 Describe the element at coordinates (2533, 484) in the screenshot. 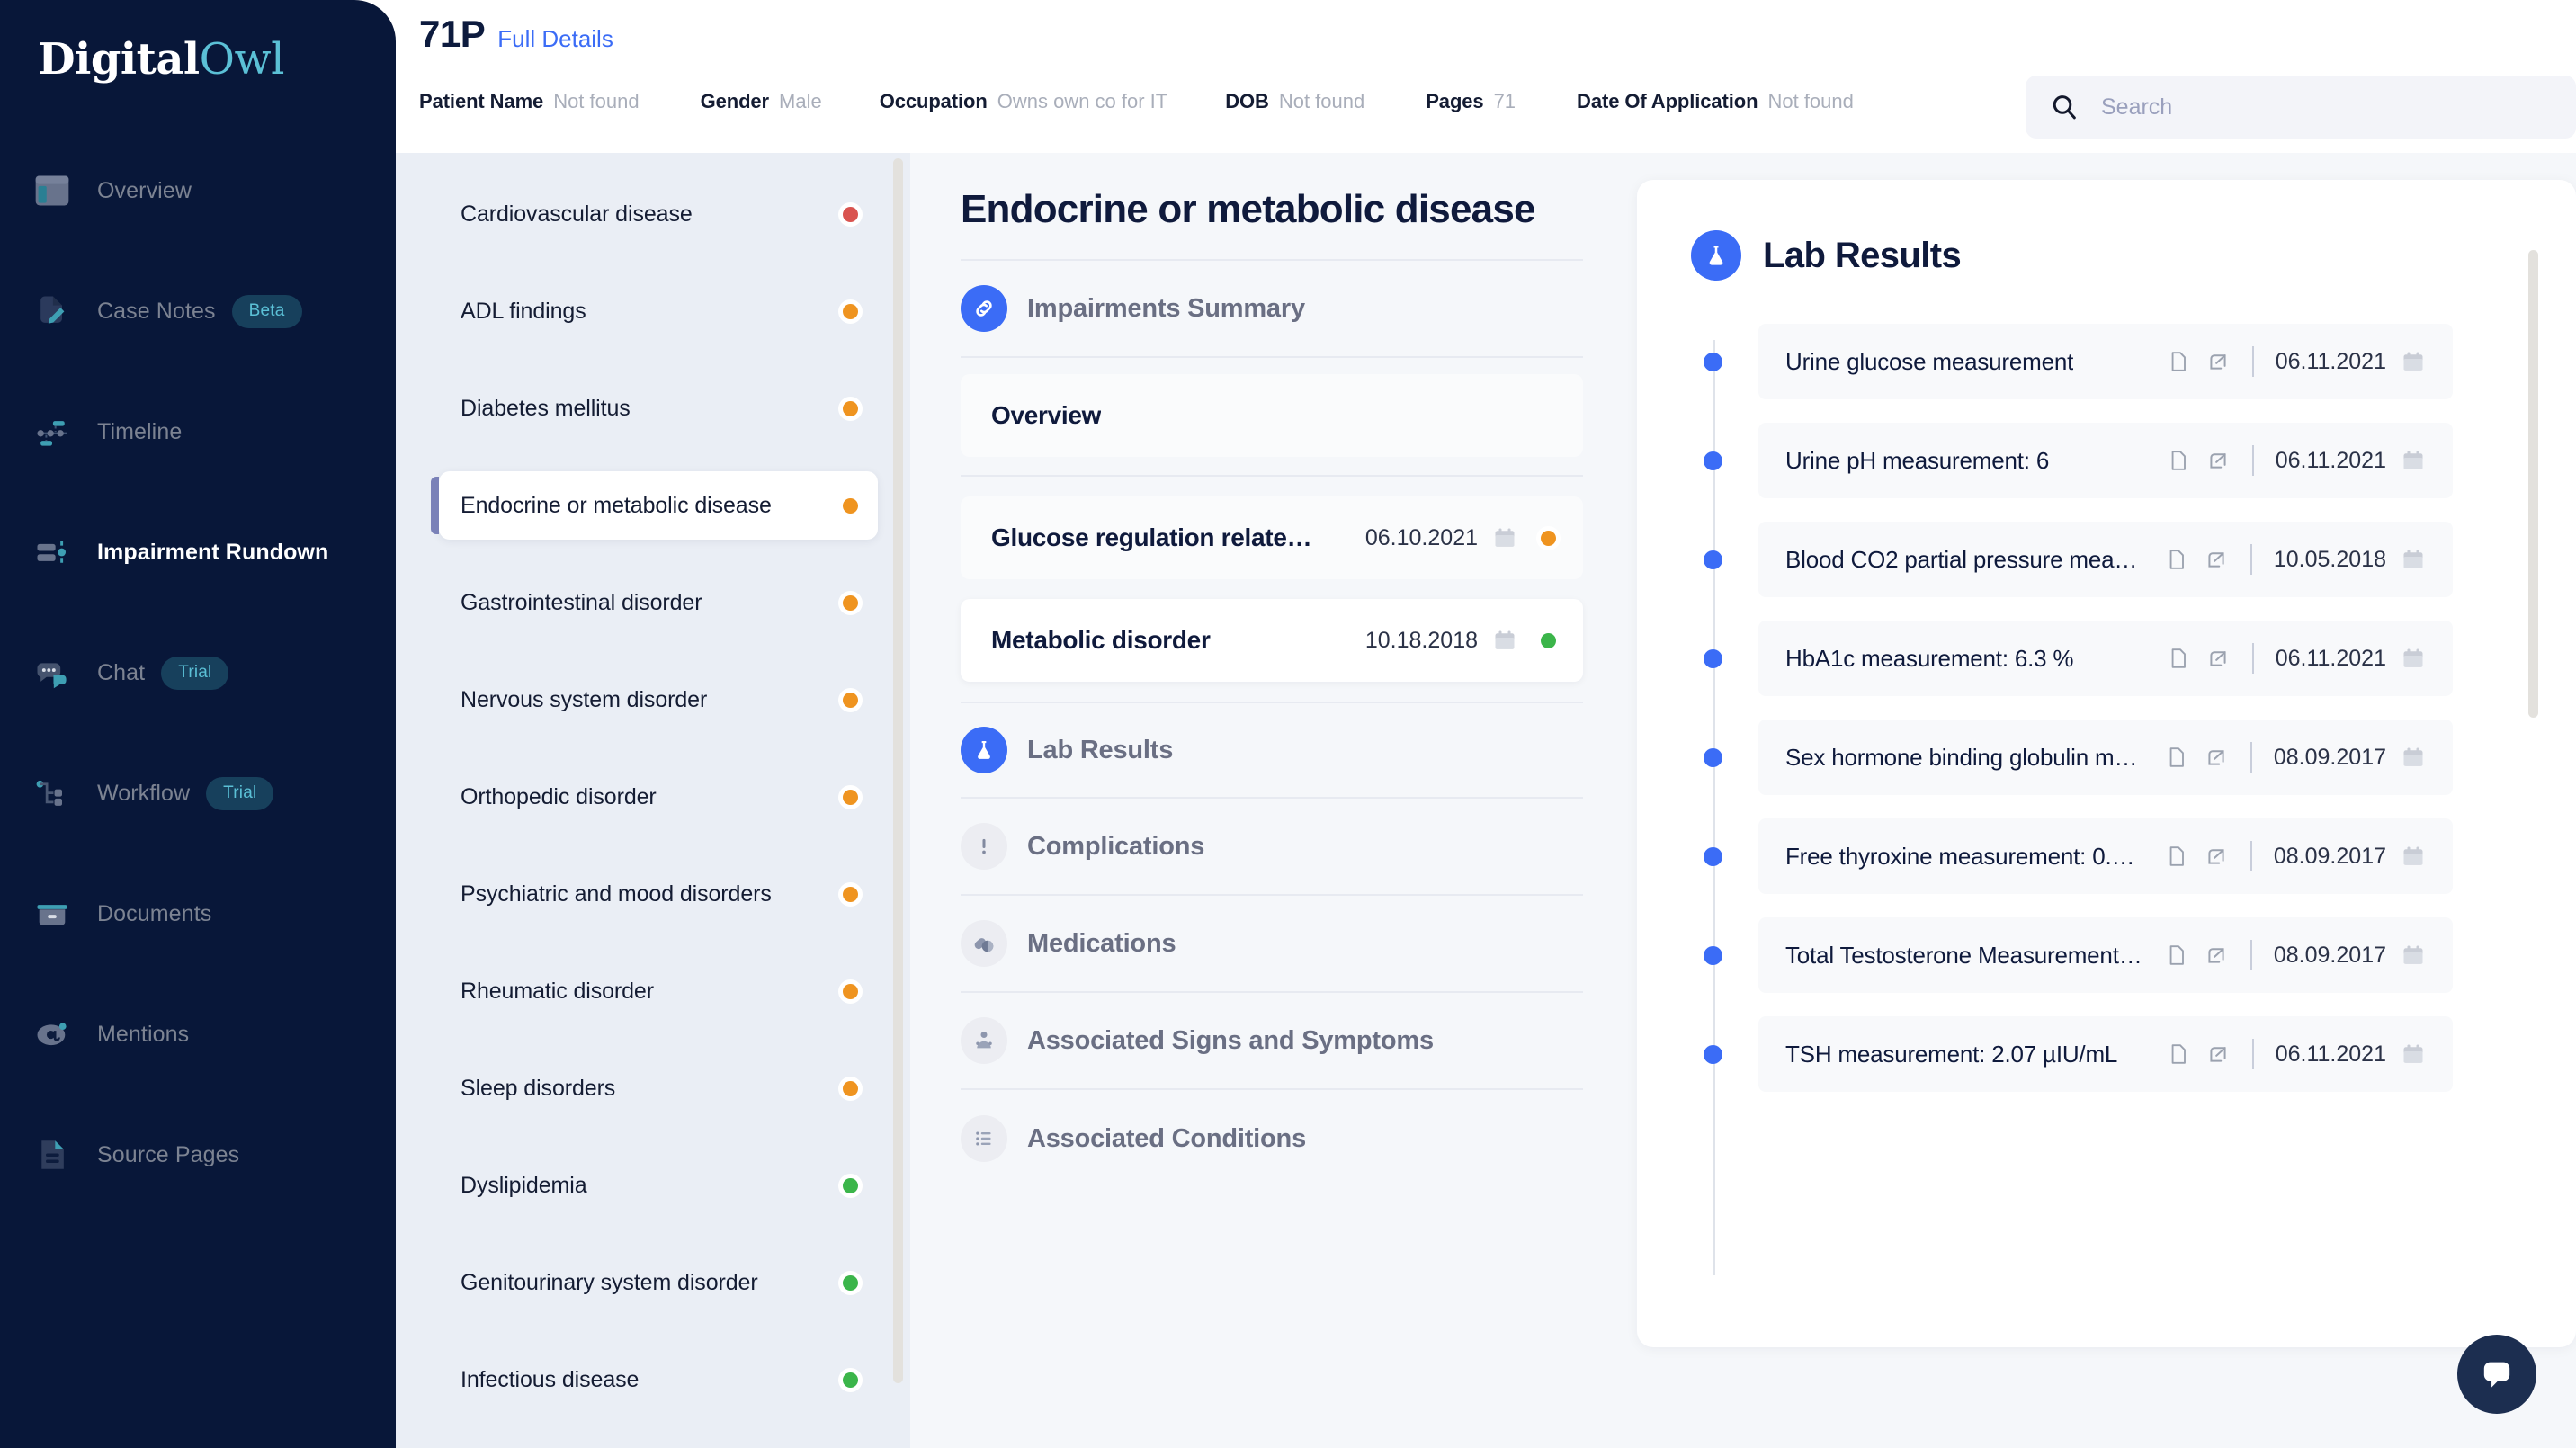

I see `lab-results-scrollbar` at that location.